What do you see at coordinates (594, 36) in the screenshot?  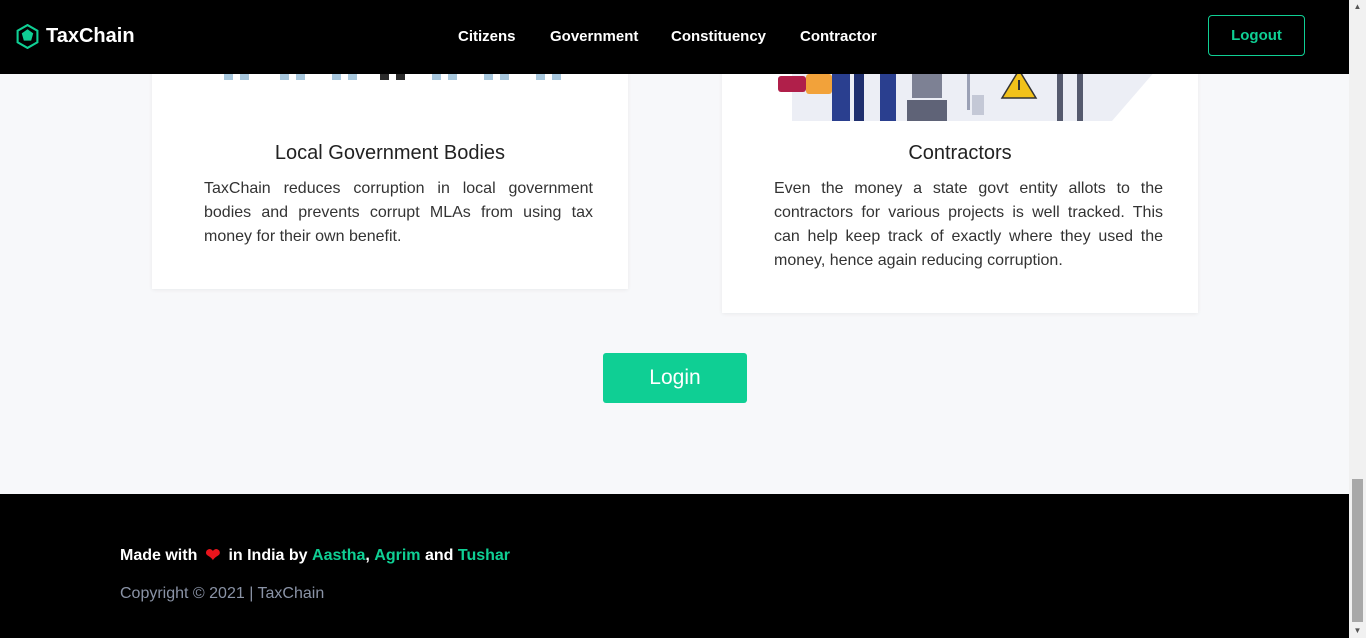 I see `nav-government: Government` at bounding box center [594, 36].